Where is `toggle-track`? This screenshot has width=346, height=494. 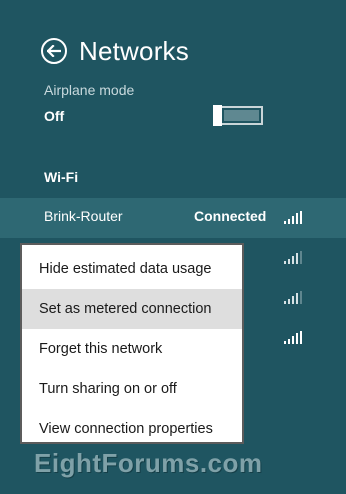 toggle-track is located at coordinates (241, 115).